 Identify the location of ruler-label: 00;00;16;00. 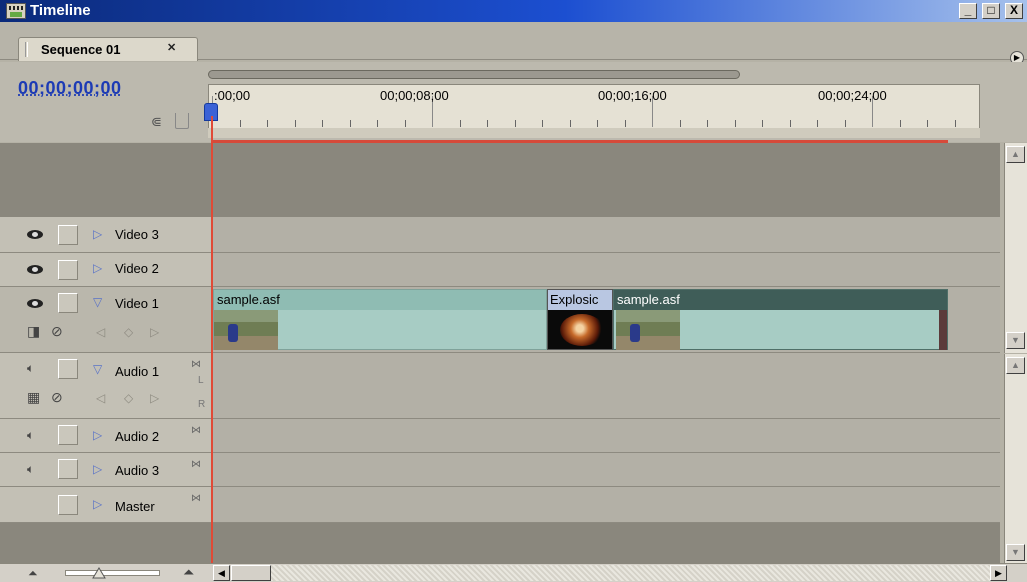
(632, 95).